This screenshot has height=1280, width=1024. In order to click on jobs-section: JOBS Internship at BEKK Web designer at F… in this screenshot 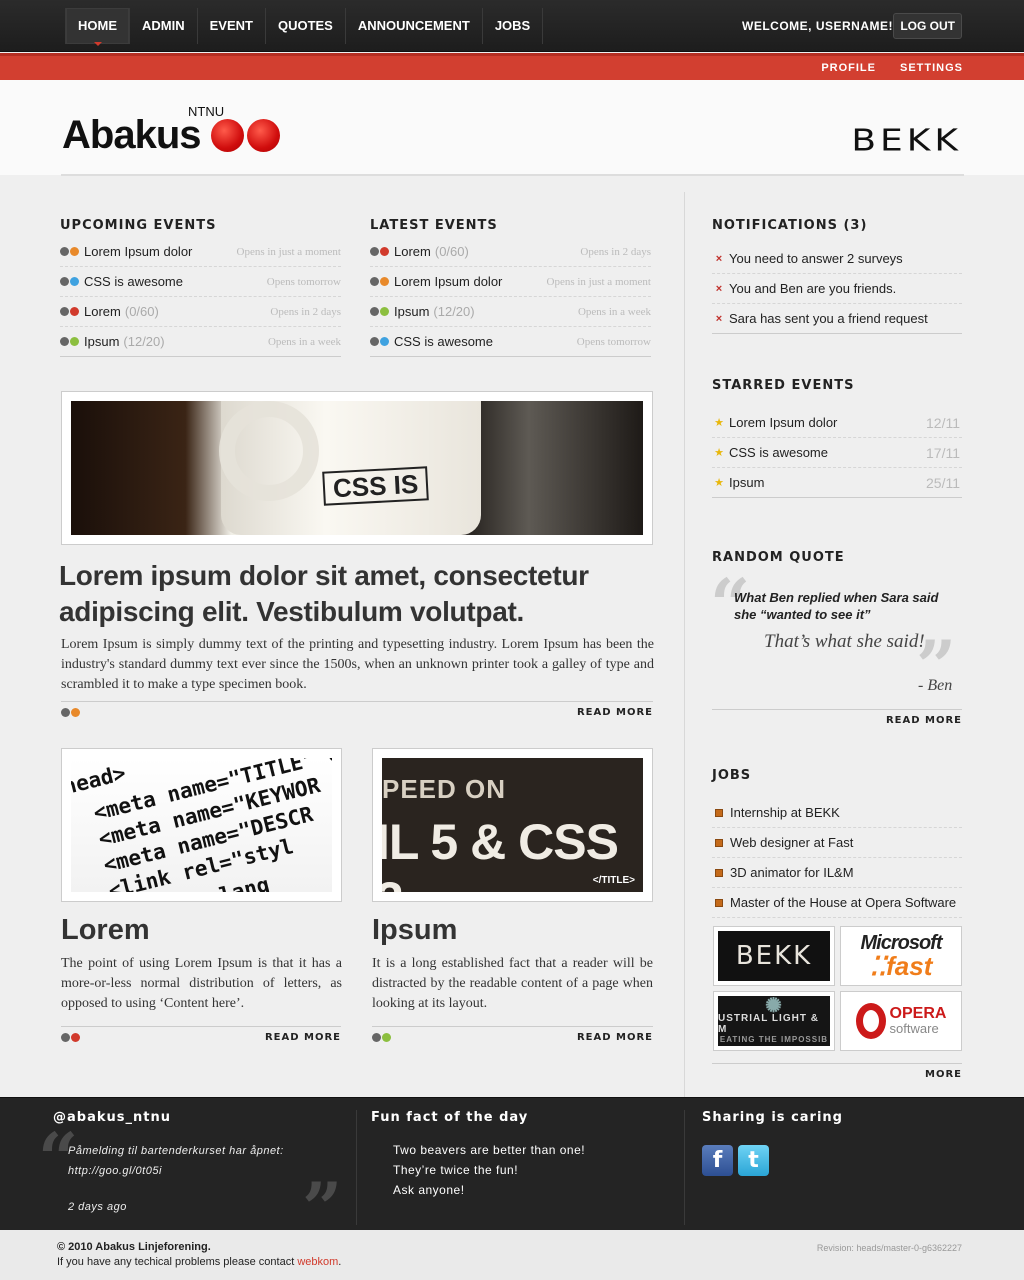, I will do `click(837, 843)`.